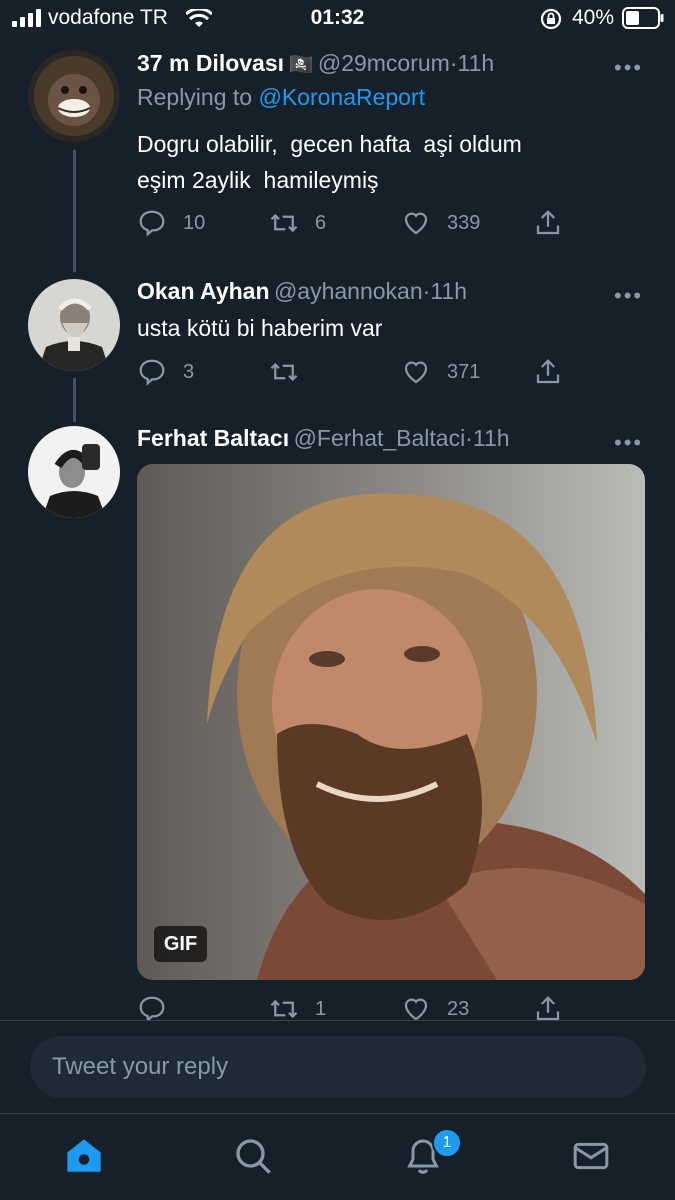  I want to click on user-handle: @Ferhat_Baltaci, so click(380, 438).